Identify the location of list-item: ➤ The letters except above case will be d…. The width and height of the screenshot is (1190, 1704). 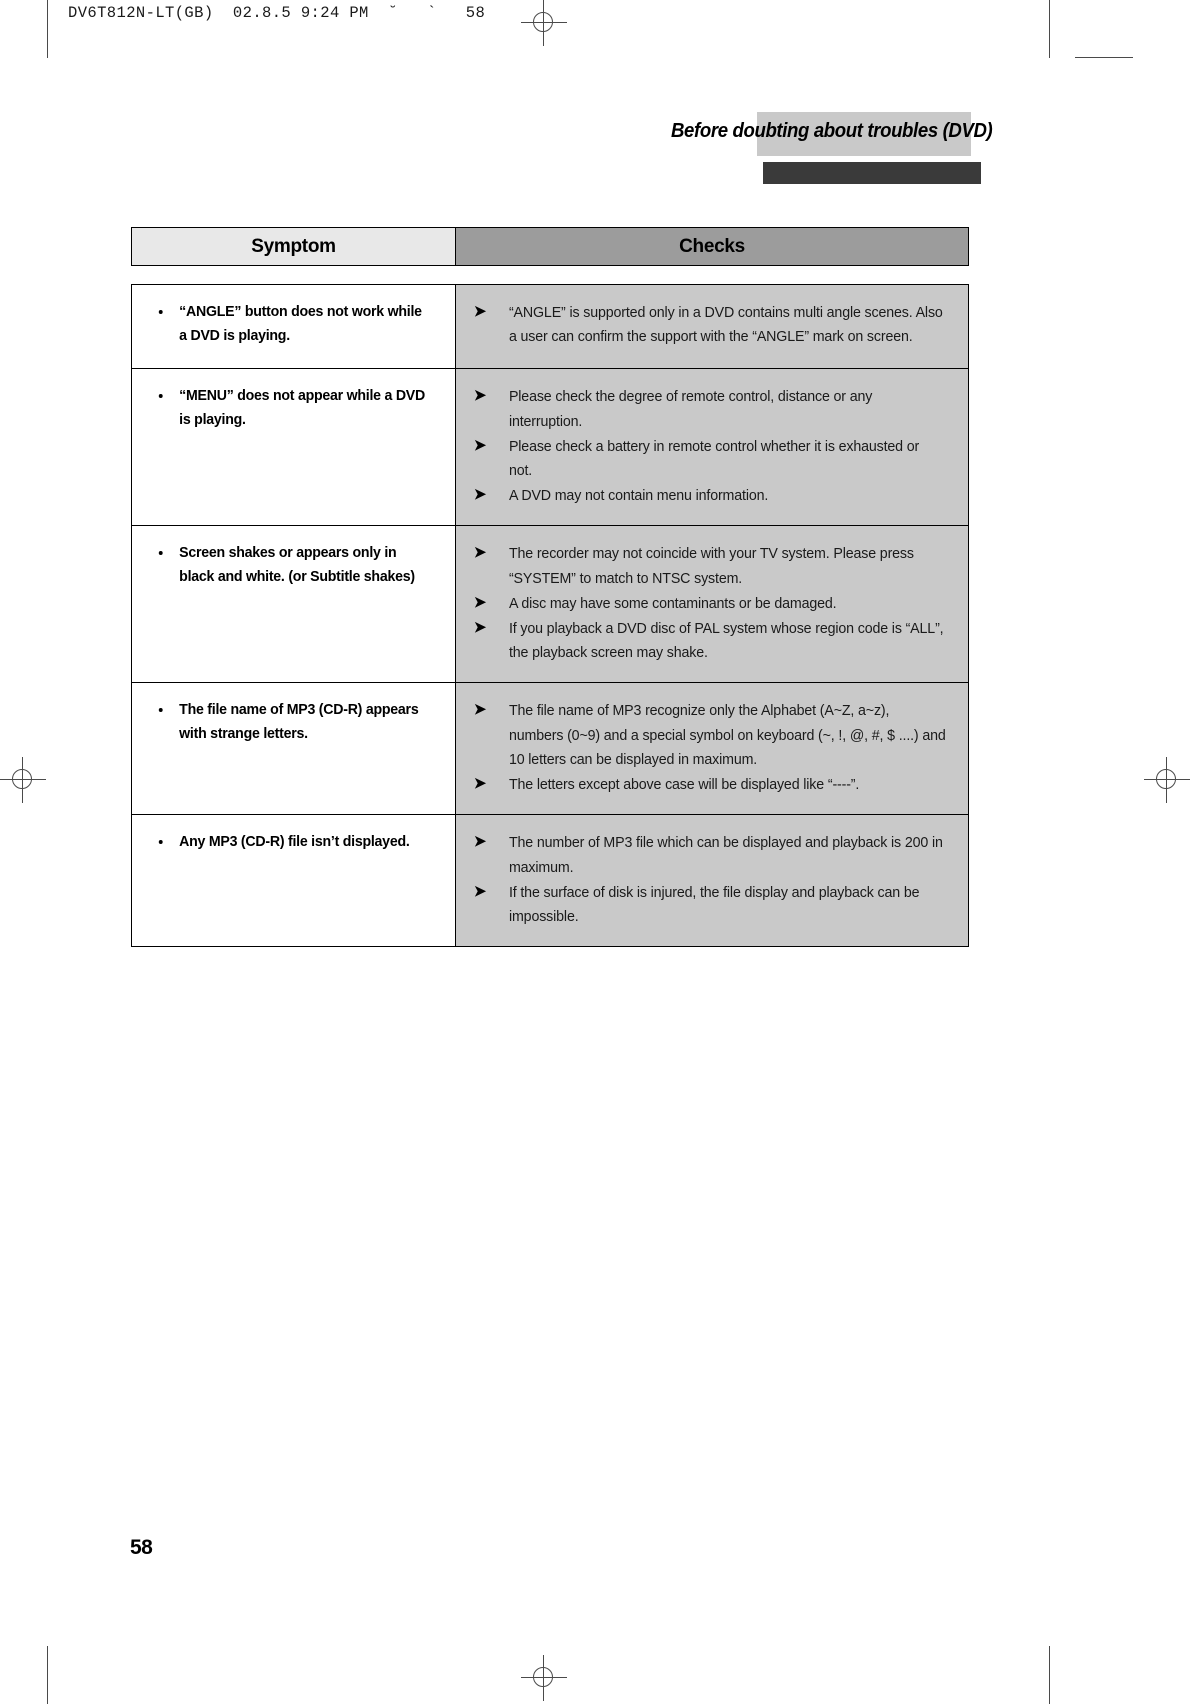
(707, 785).